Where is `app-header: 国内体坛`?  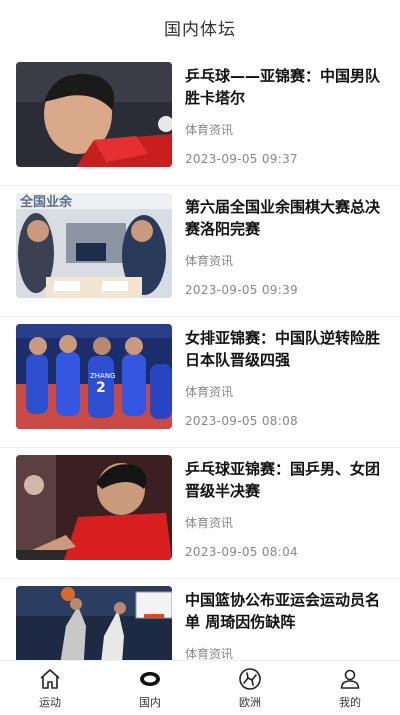
app-header: 国内体坛 is located at coordinates (200, 27).